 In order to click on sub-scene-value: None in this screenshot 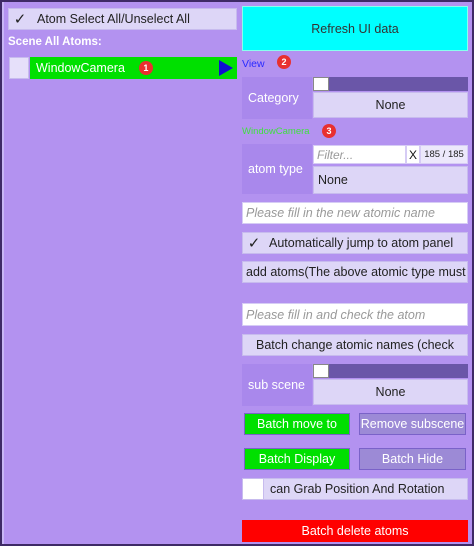, I will do `click(390, 392)`.